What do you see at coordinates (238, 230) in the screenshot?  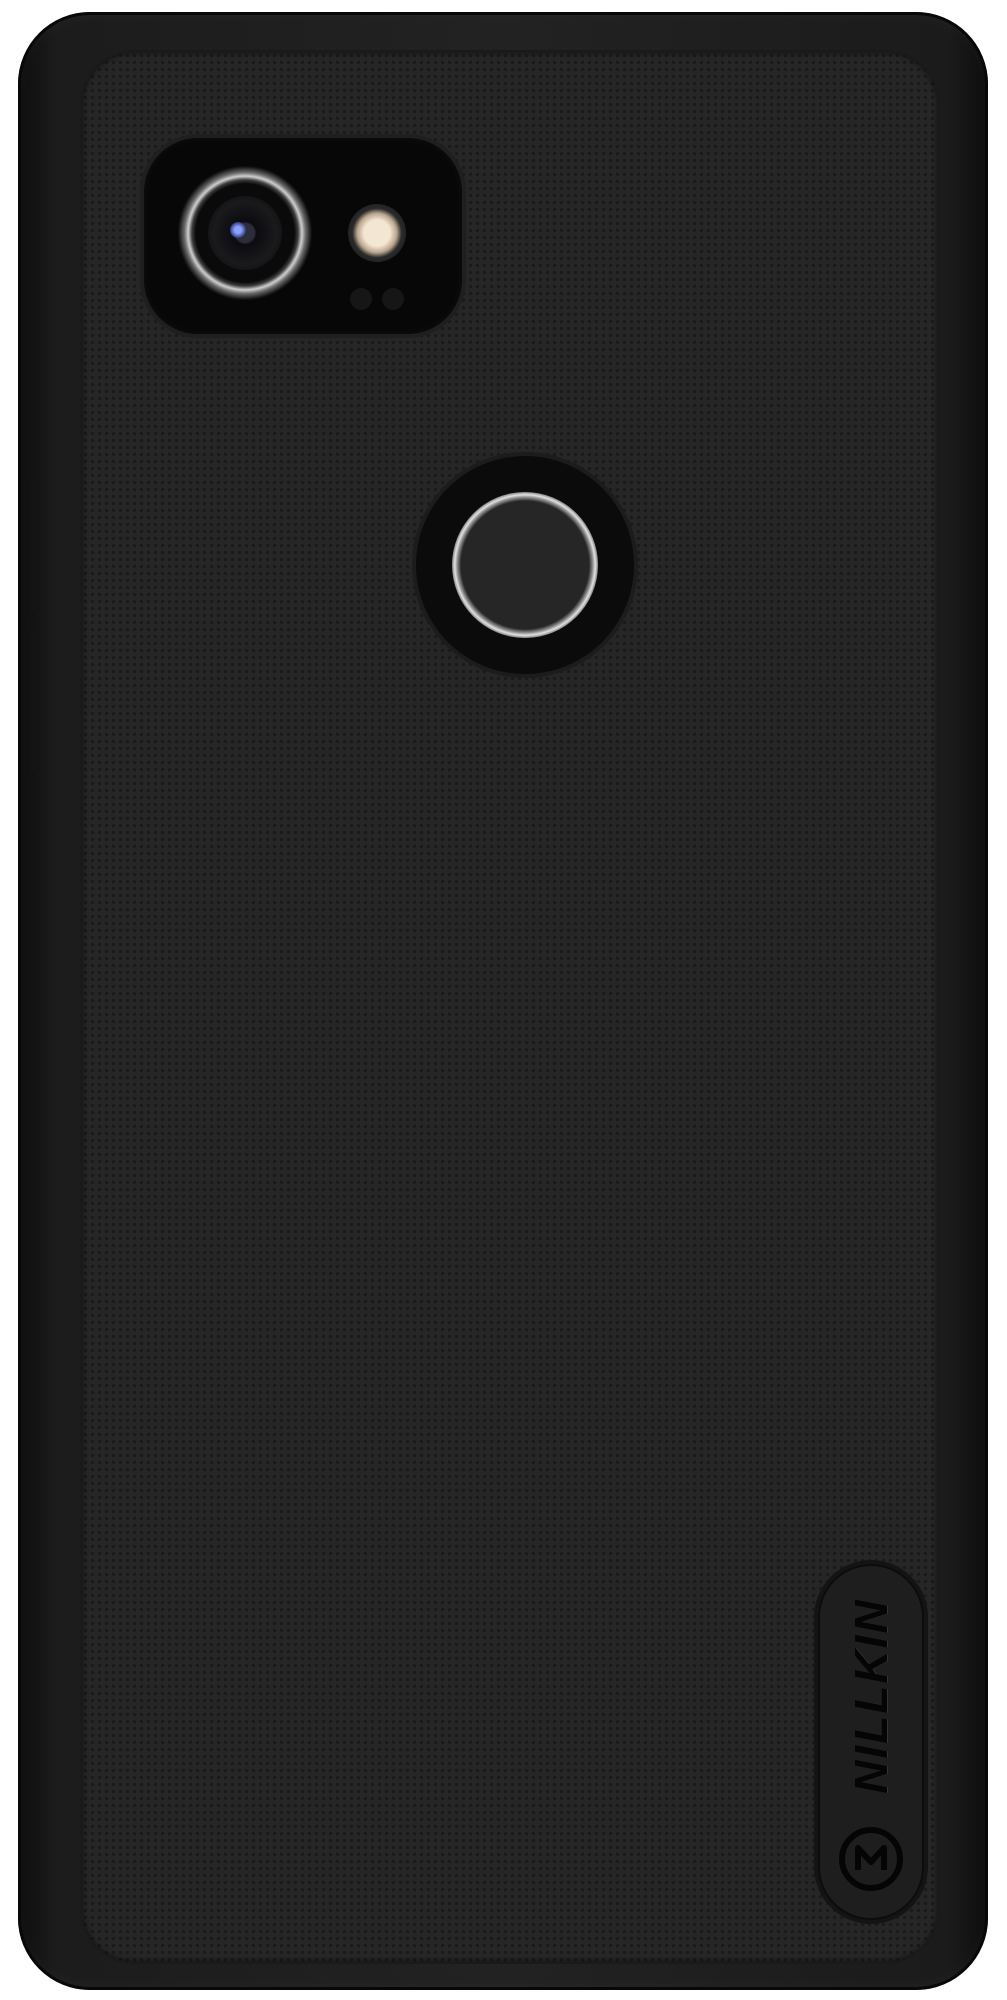 I see `lens-glint` at bounding box center [238, 230].